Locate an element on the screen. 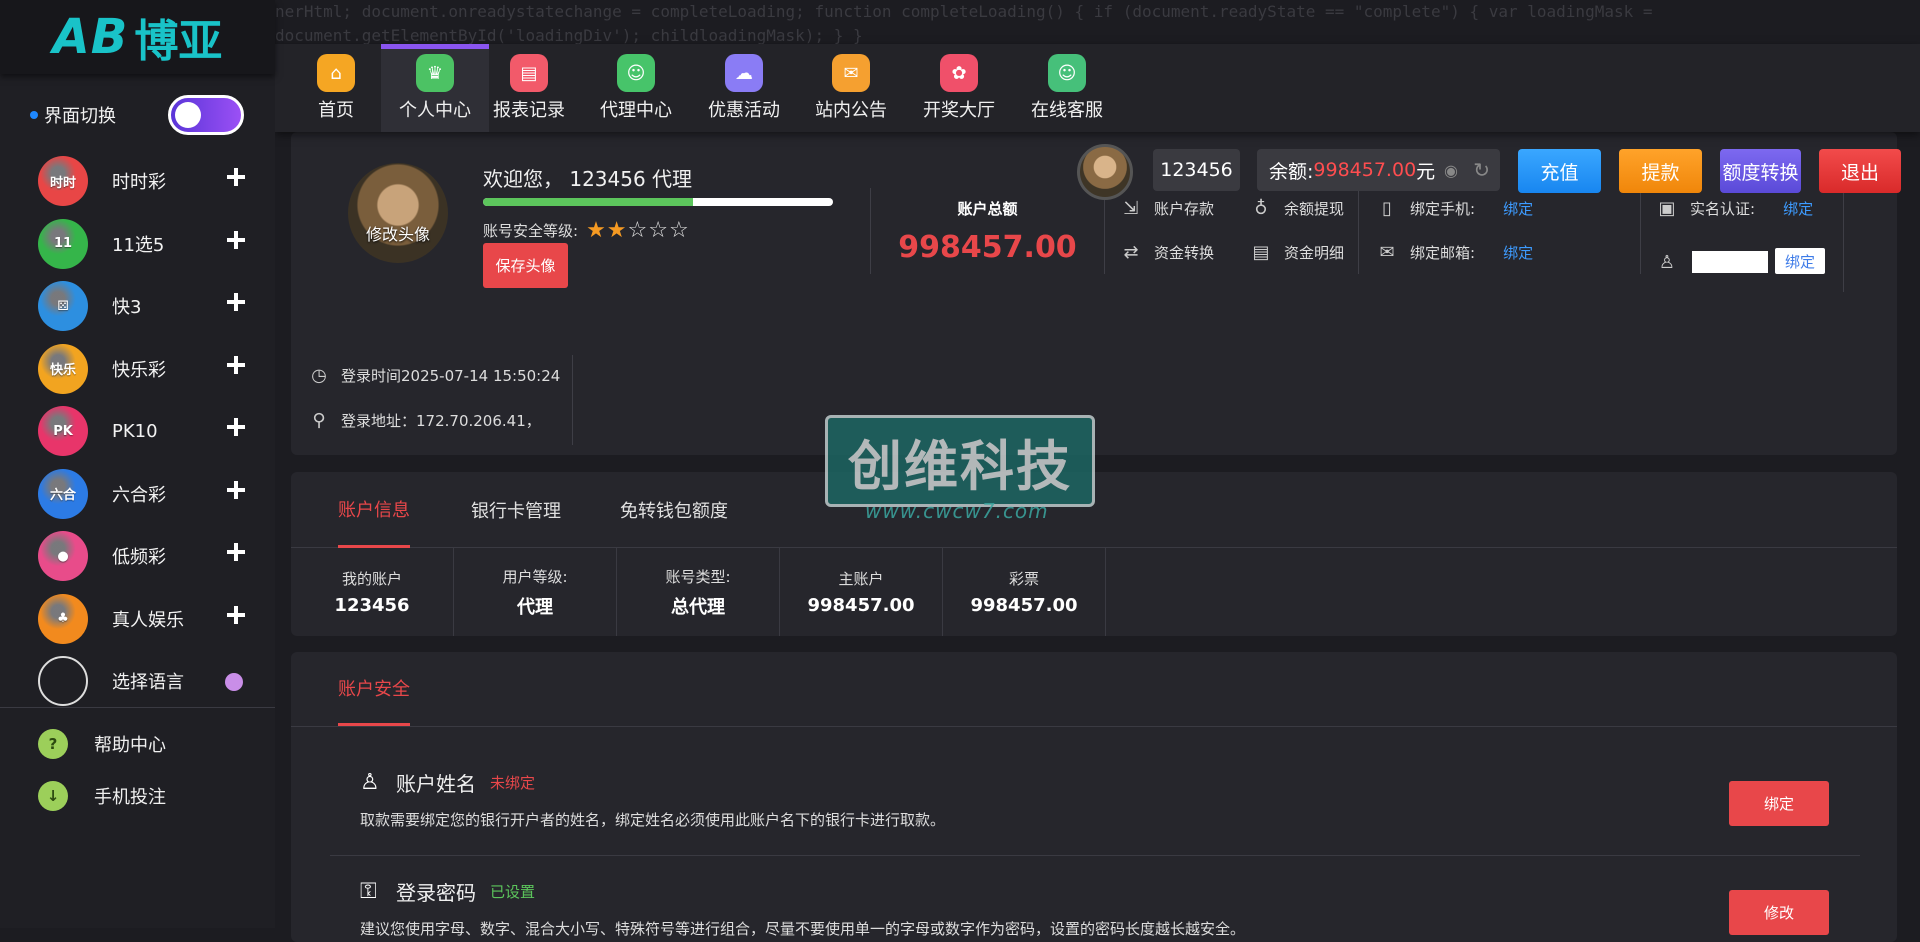 The height and width of the screenshot is (942, 1920). theme-toggle is located at coordinates (206, 115).